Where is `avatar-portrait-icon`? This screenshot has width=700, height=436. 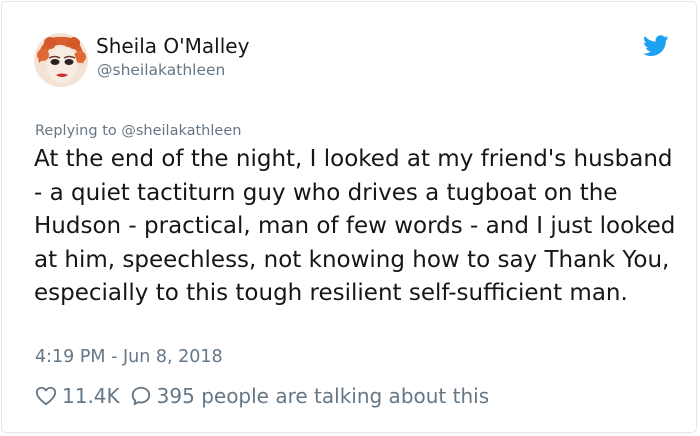
avatar-portrait-icon is located at coordinates (61, 60).